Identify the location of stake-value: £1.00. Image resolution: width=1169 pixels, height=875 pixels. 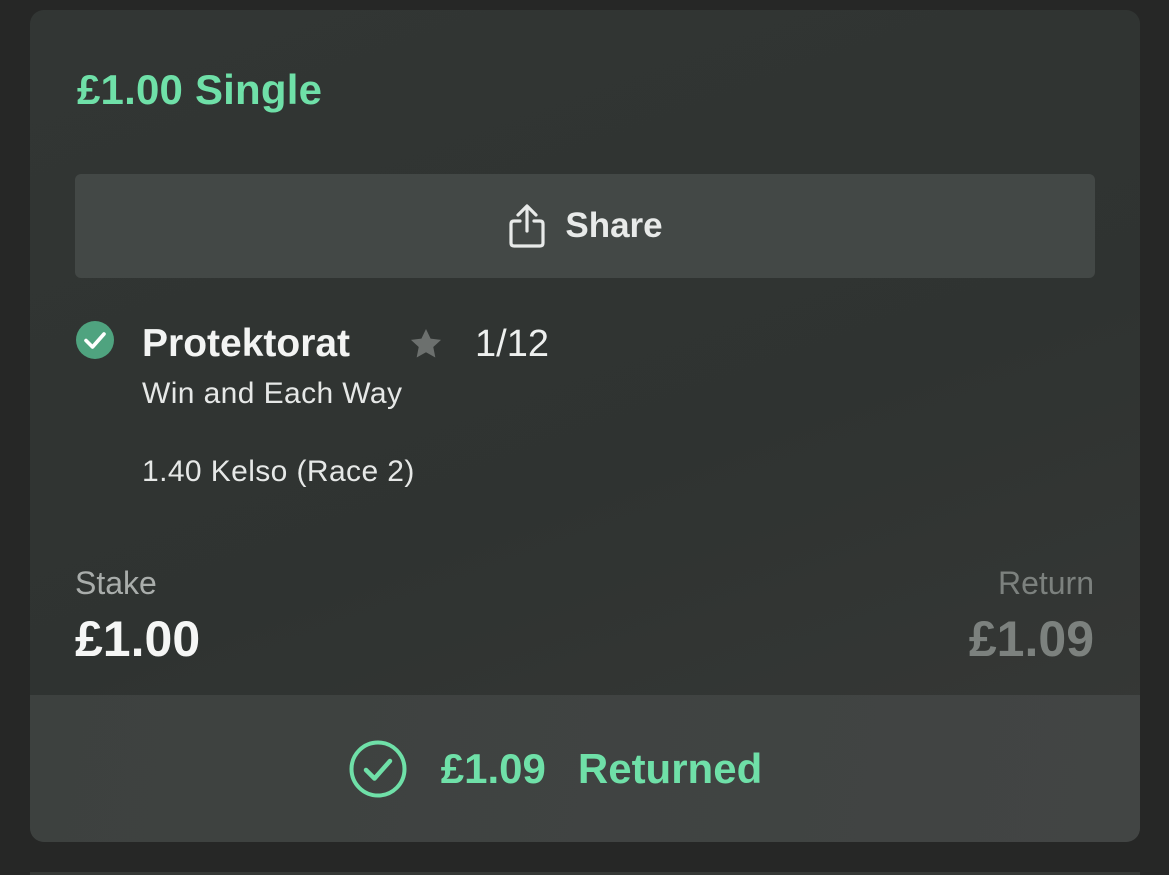
(138, 639).